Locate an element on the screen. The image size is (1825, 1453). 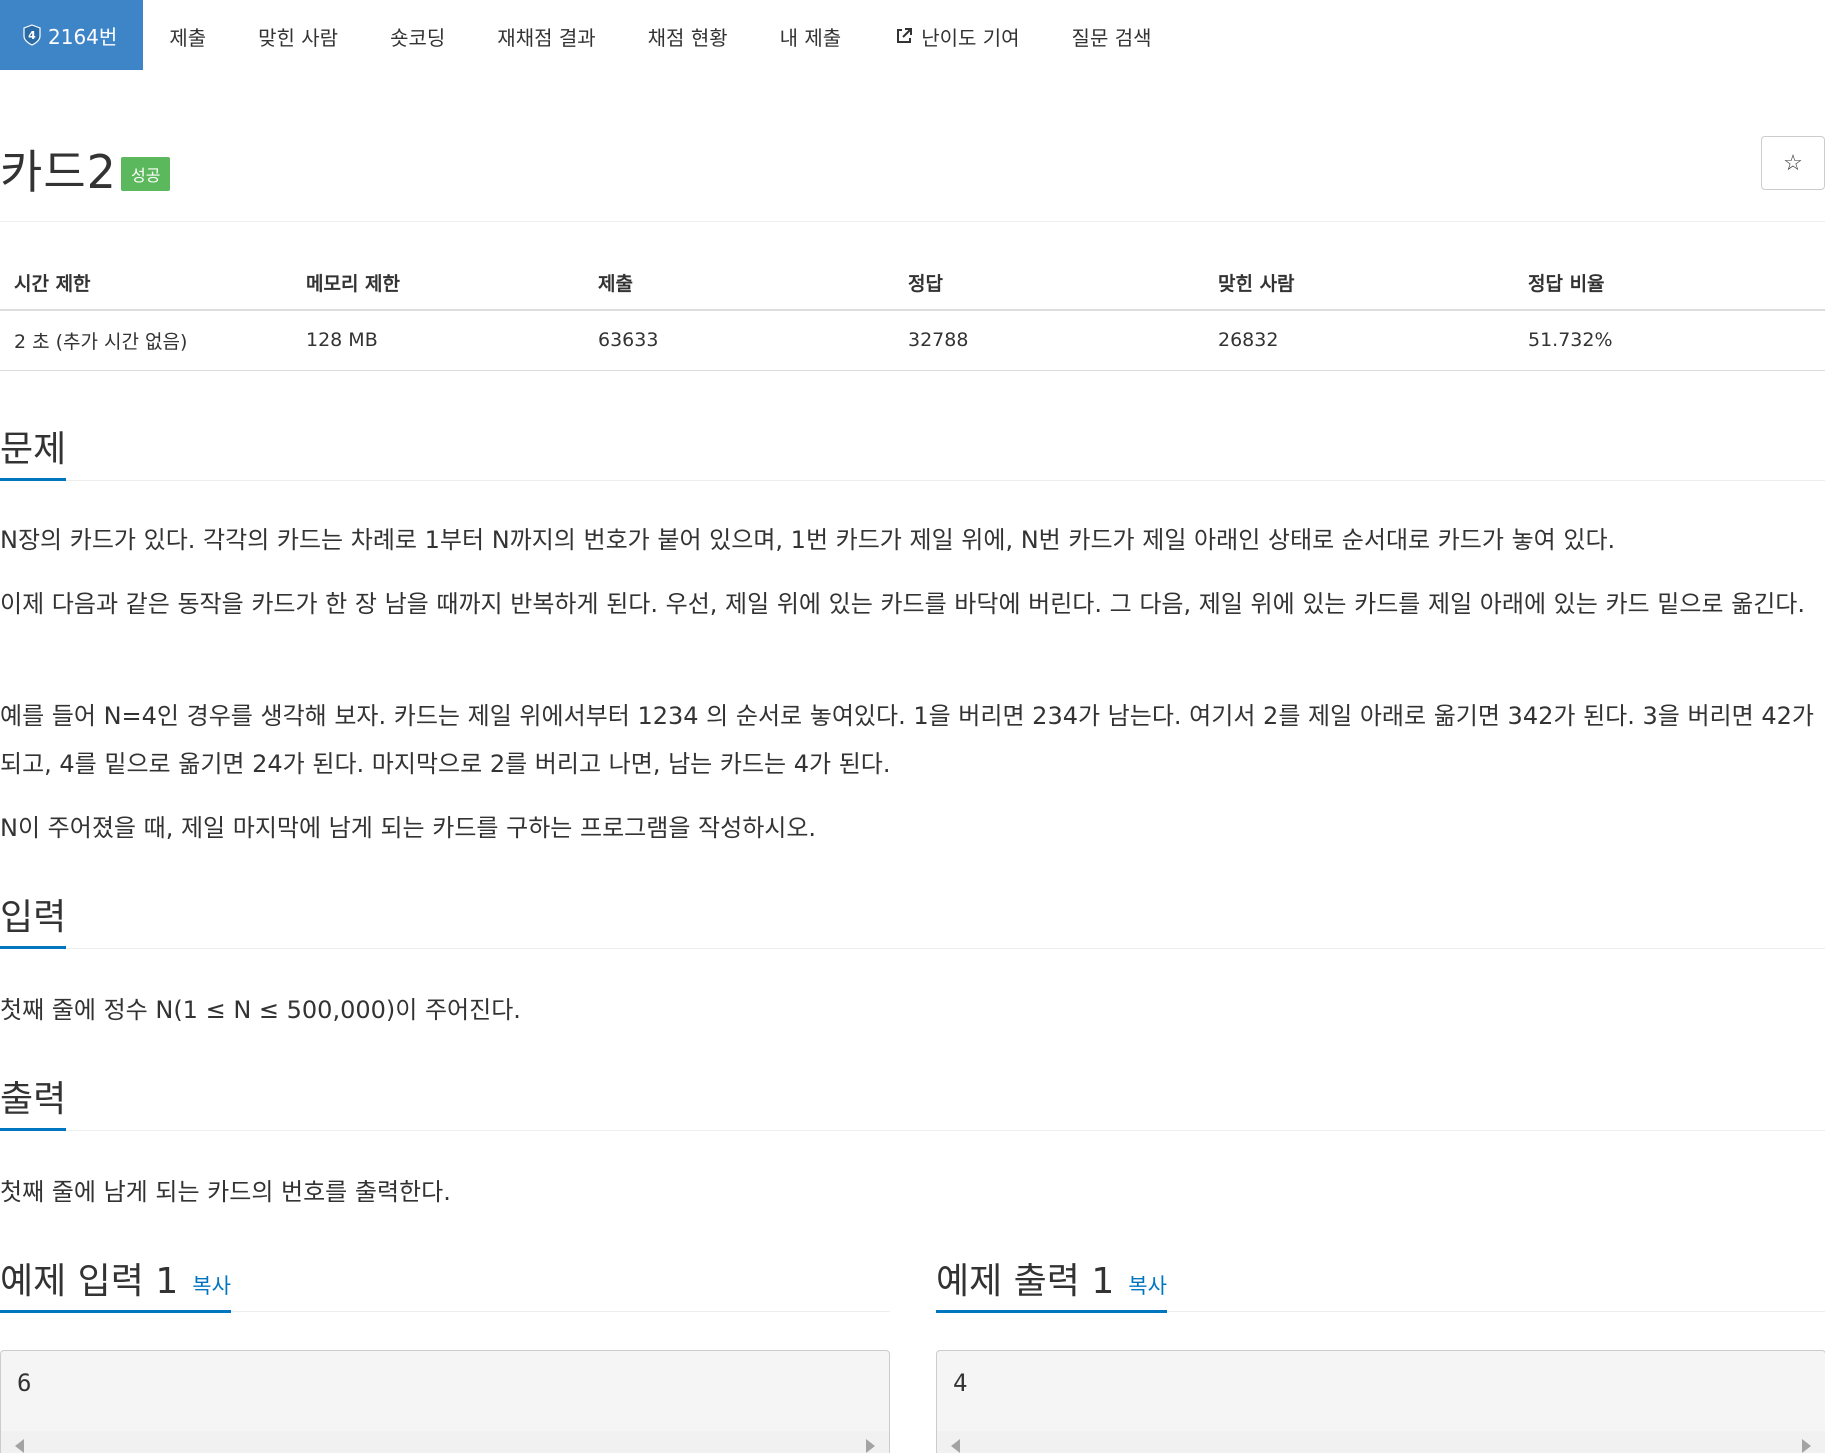
problem-title: 카드2 is located at coordinates (58, 172).